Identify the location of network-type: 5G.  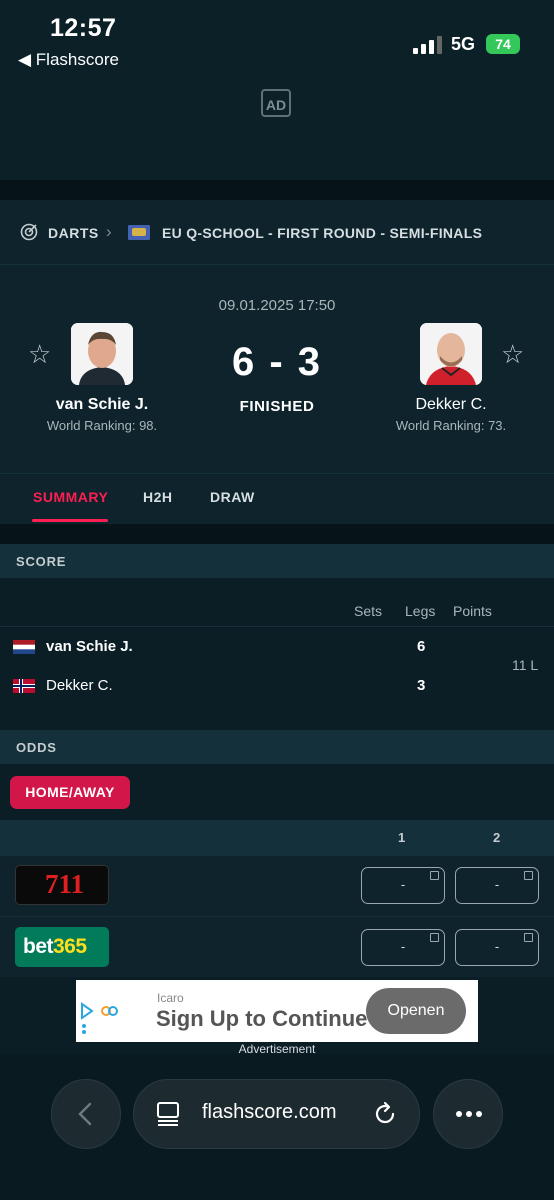
(463, 44).